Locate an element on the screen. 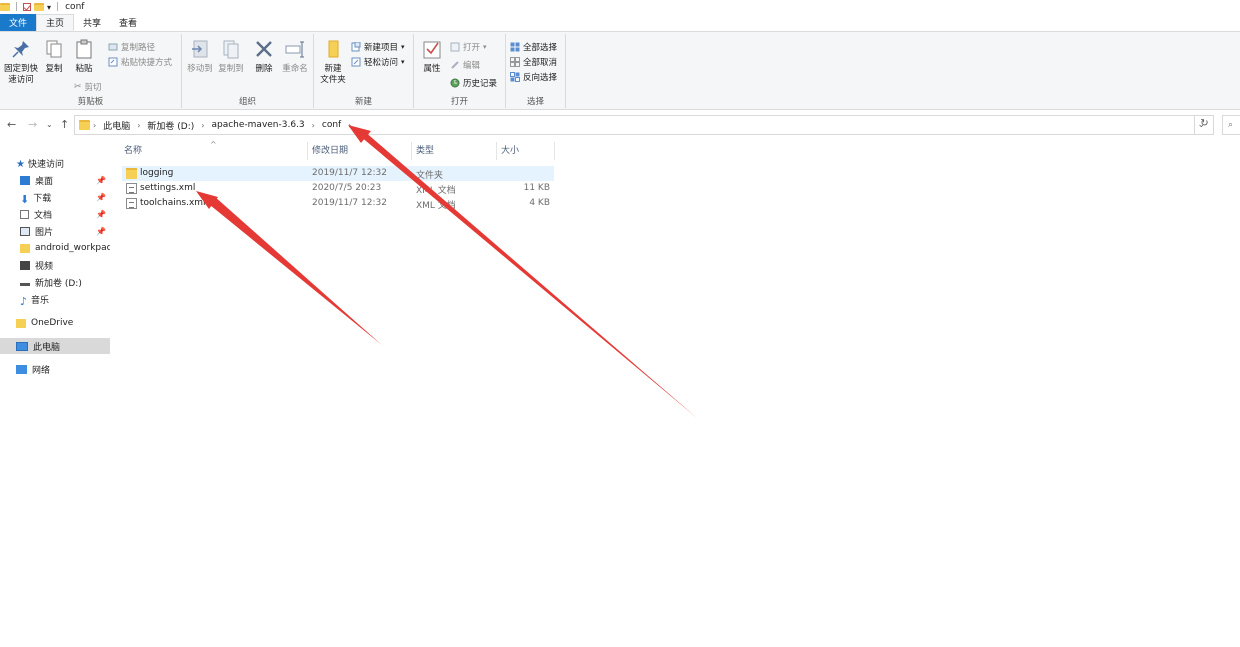 This screenshot has width=1240, height=647. new-folder-icon is located at coordinates (39, 7).